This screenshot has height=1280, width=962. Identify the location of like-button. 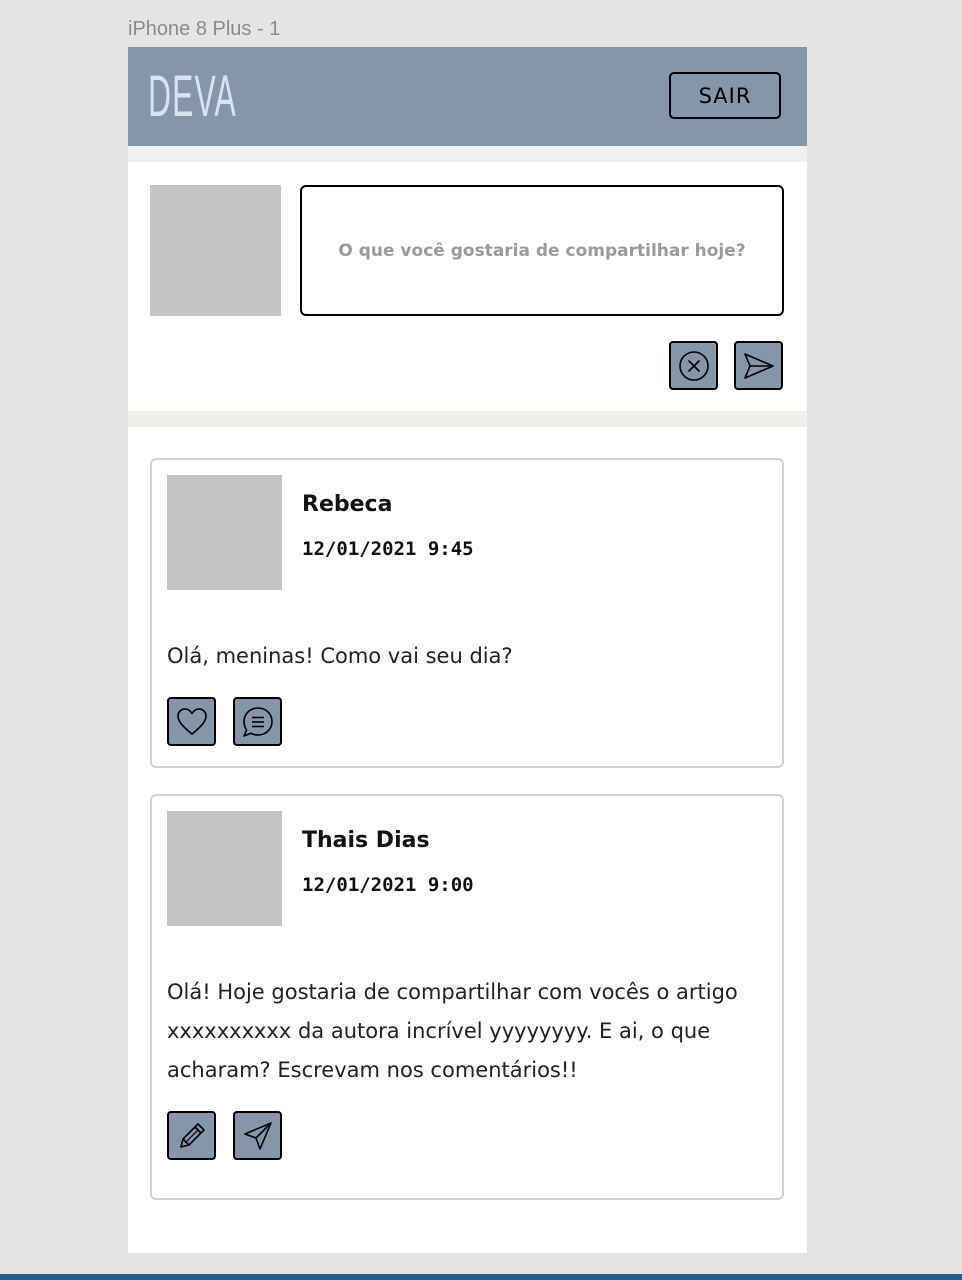
(191, 721).